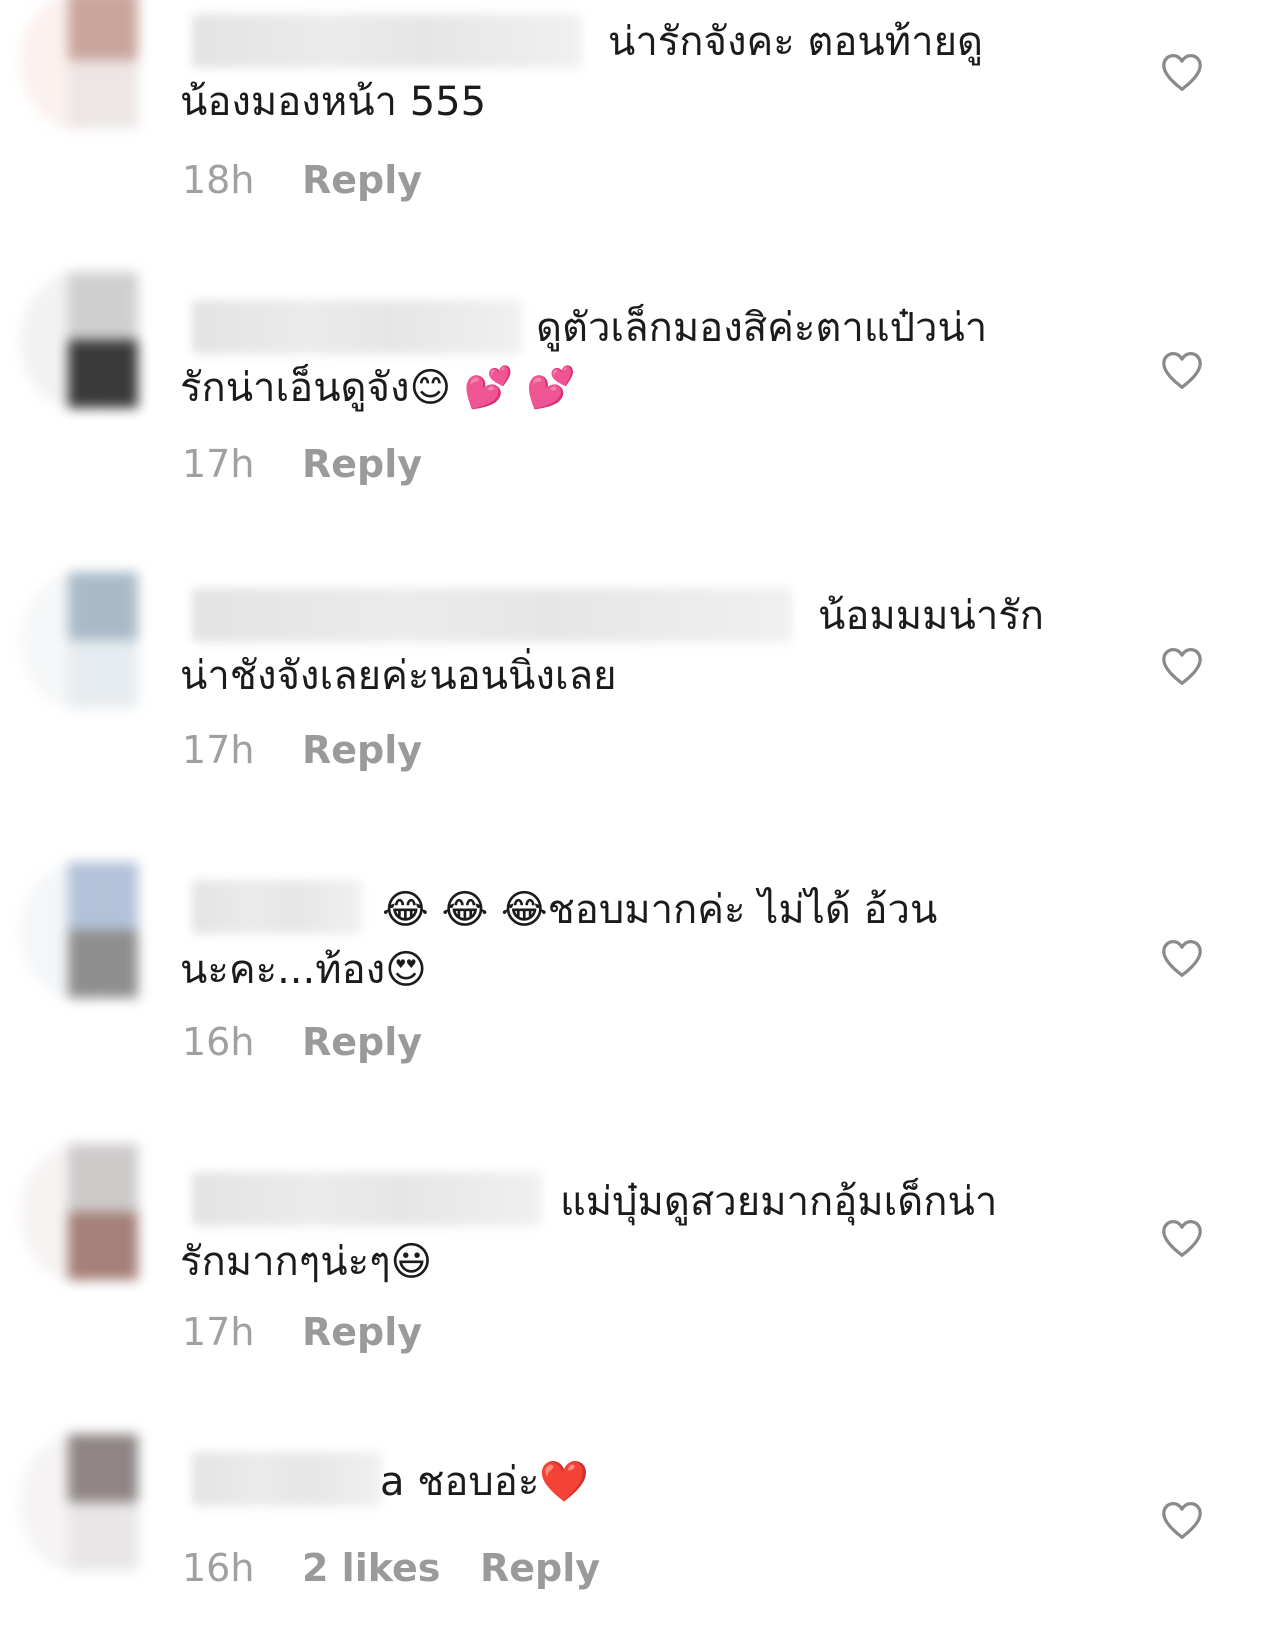 The width and height of the screenshot is (1280, 1649). What do you see at coordinates (398, 676) in the screenshot?
I see `comment-text-line2: น่าชังจังเลยค่ะนอนนิ่งเลย` at bounding box center [398, 676].